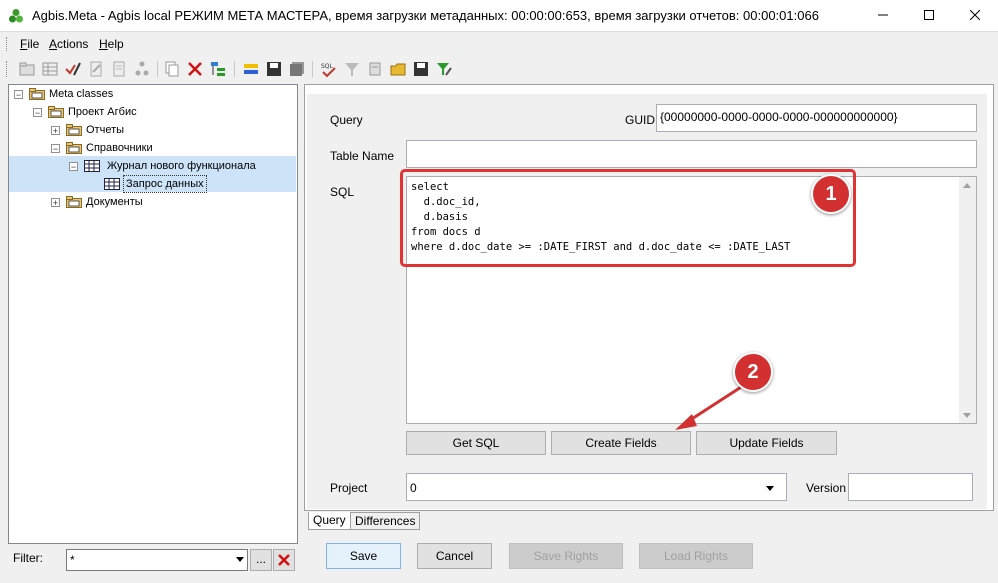  Describe the element at coordinates (967, 415) in the screenshot. I see `scroll-down-icon` at that location.